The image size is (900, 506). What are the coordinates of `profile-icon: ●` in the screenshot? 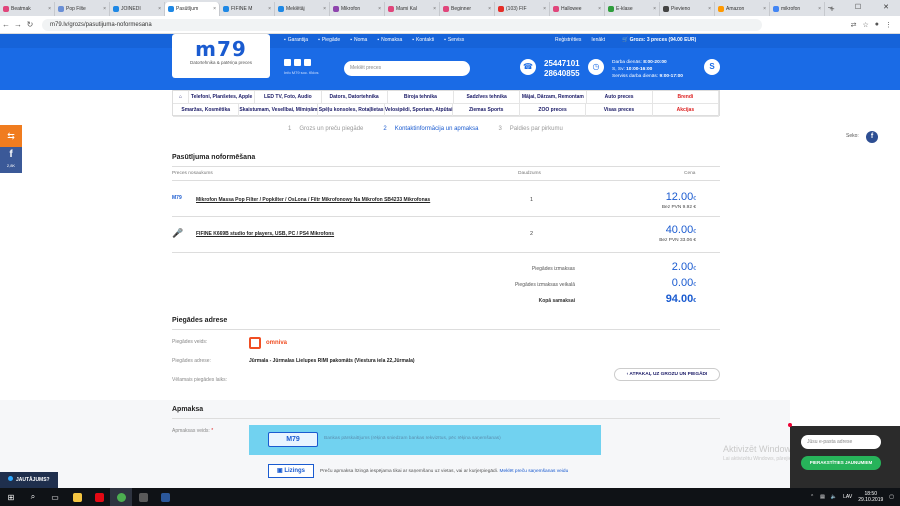 It's located at (877, 25).